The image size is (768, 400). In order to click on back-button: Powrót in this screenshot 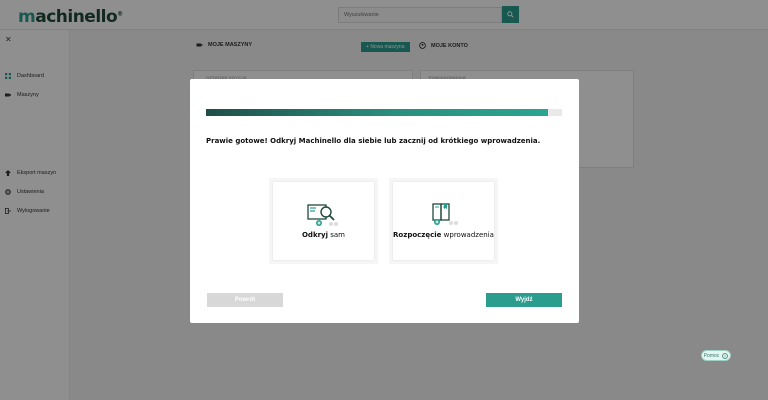, I will do `click(245, 300)`.